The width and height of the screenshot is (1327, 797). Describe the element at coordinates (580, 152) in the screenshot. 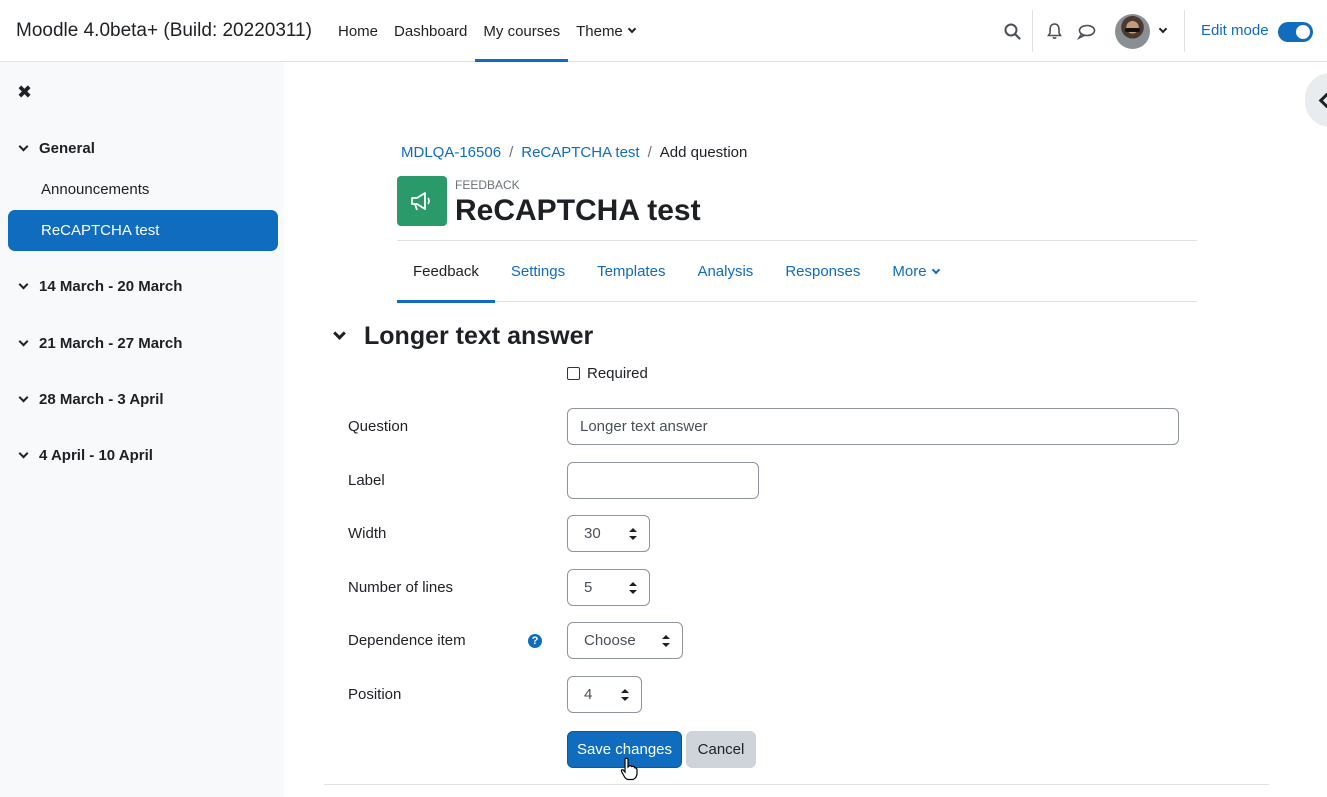

I see `breadcrumb-activity: ReCAPTCHA test` at that location.